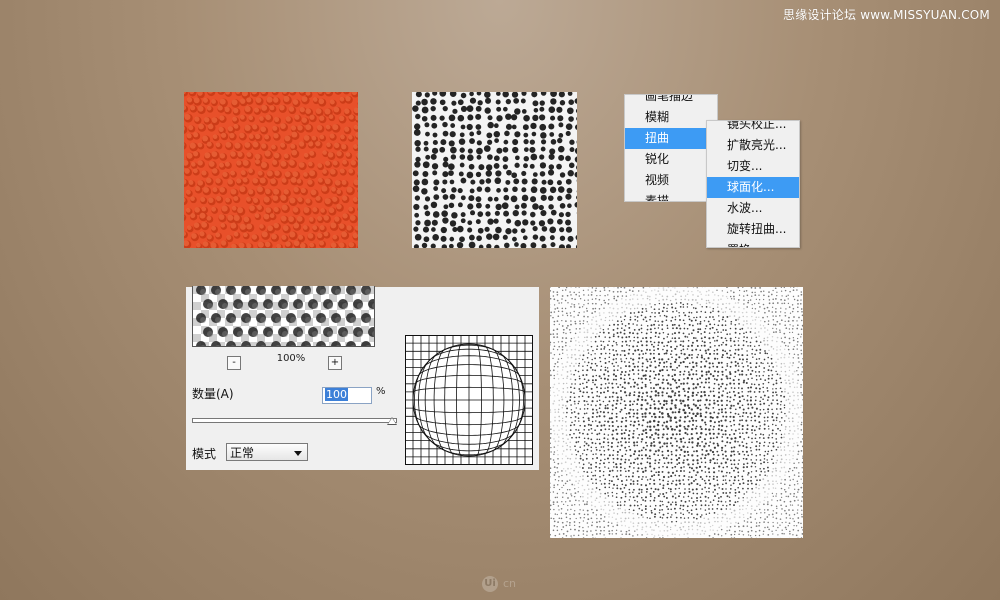  What do you see at coordinates (753, 243) in the screenshot?
I see `distort-menu-item: 置换` at bounding box center [753, 243].